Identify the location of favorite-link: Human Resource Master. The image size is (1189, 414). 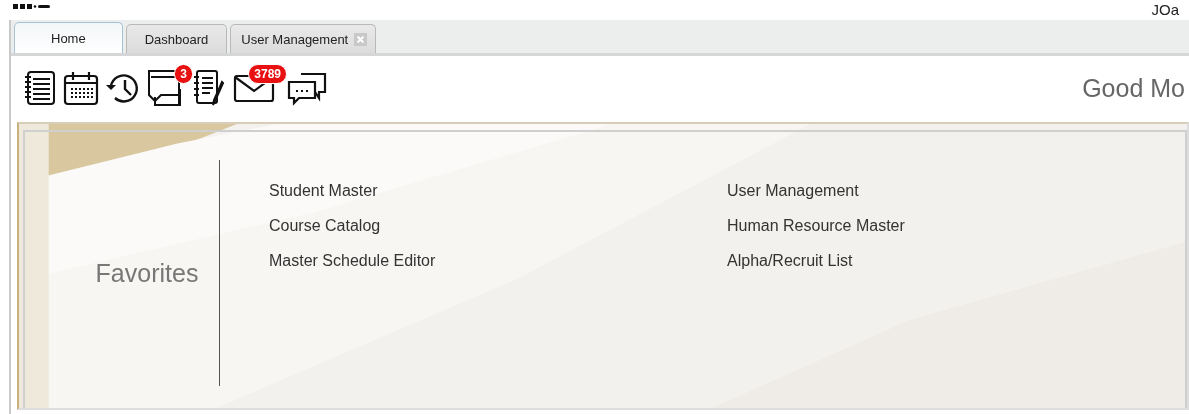
(956, 226).